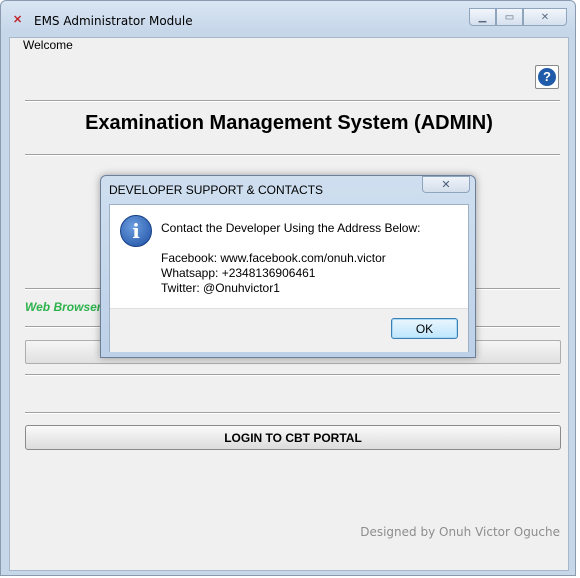  I want to click on close-button: ✕, so click(545, 17).